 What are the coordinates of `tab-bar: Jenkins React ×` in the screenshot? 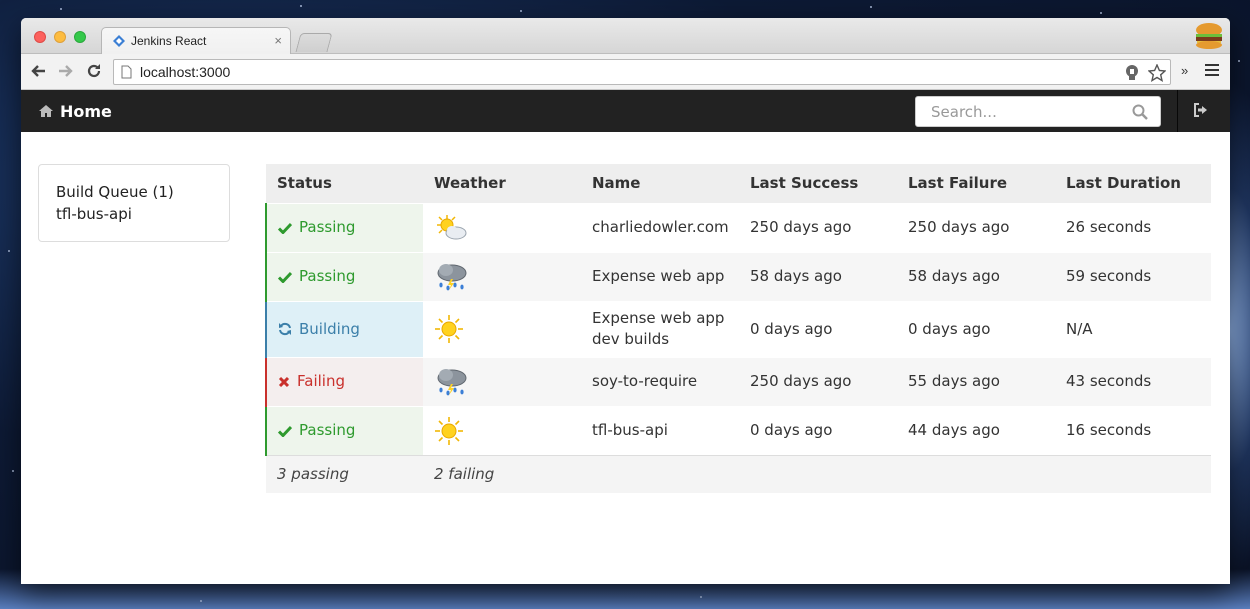 It's located at (625, 36).